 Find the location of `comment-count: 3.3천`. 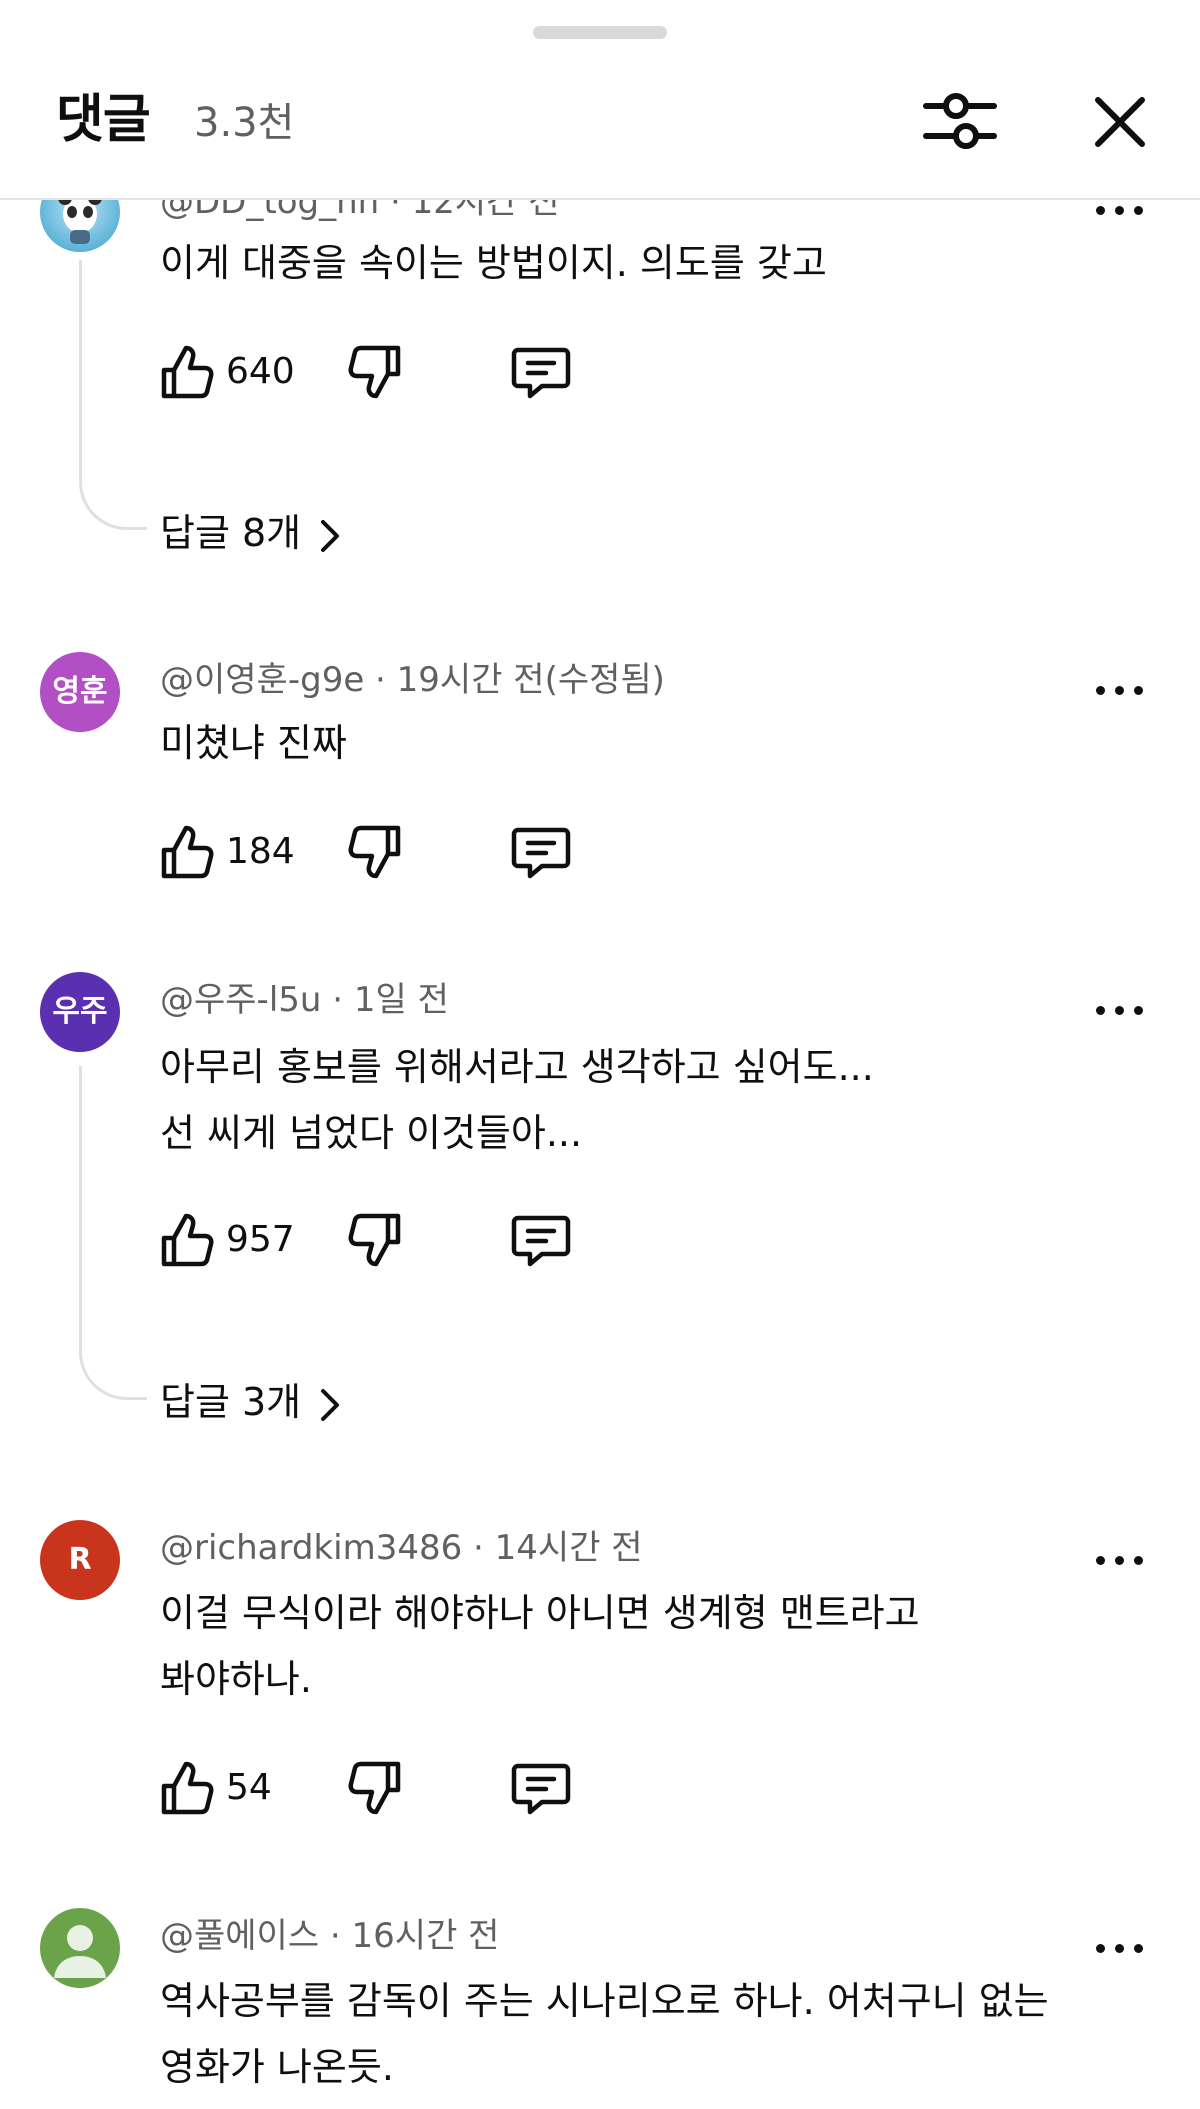

comment-count: 3.3천 is located at coordinates (244, 123).